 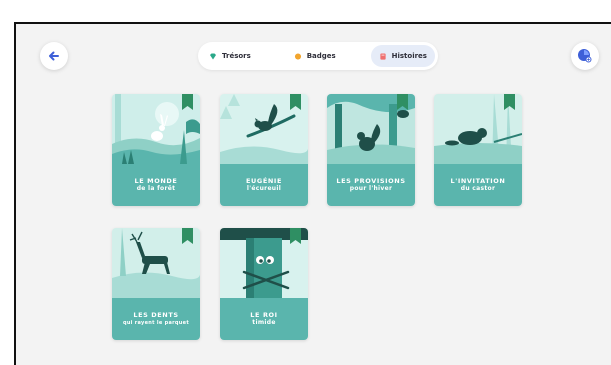 What do you see at coordinates (478, 189) in the screenshot?
I see `story-subtitle: du castor` at bounding box center [478, 189].